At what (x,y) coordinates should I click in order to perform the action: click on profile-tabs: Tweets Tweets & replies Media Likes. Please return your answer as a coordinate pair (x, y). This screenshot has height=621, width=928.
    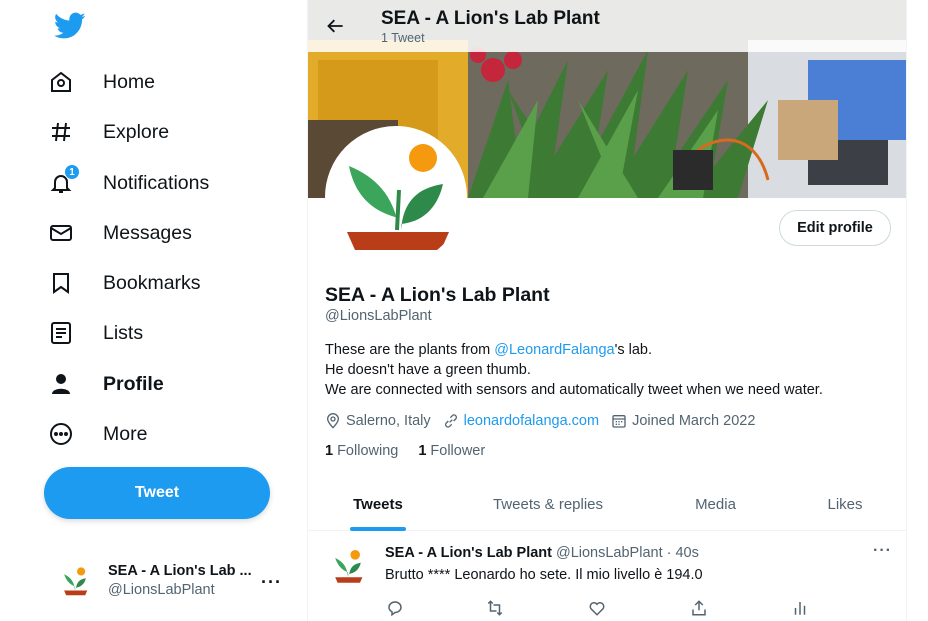
    Looking at the image, I should click on (607, 504).